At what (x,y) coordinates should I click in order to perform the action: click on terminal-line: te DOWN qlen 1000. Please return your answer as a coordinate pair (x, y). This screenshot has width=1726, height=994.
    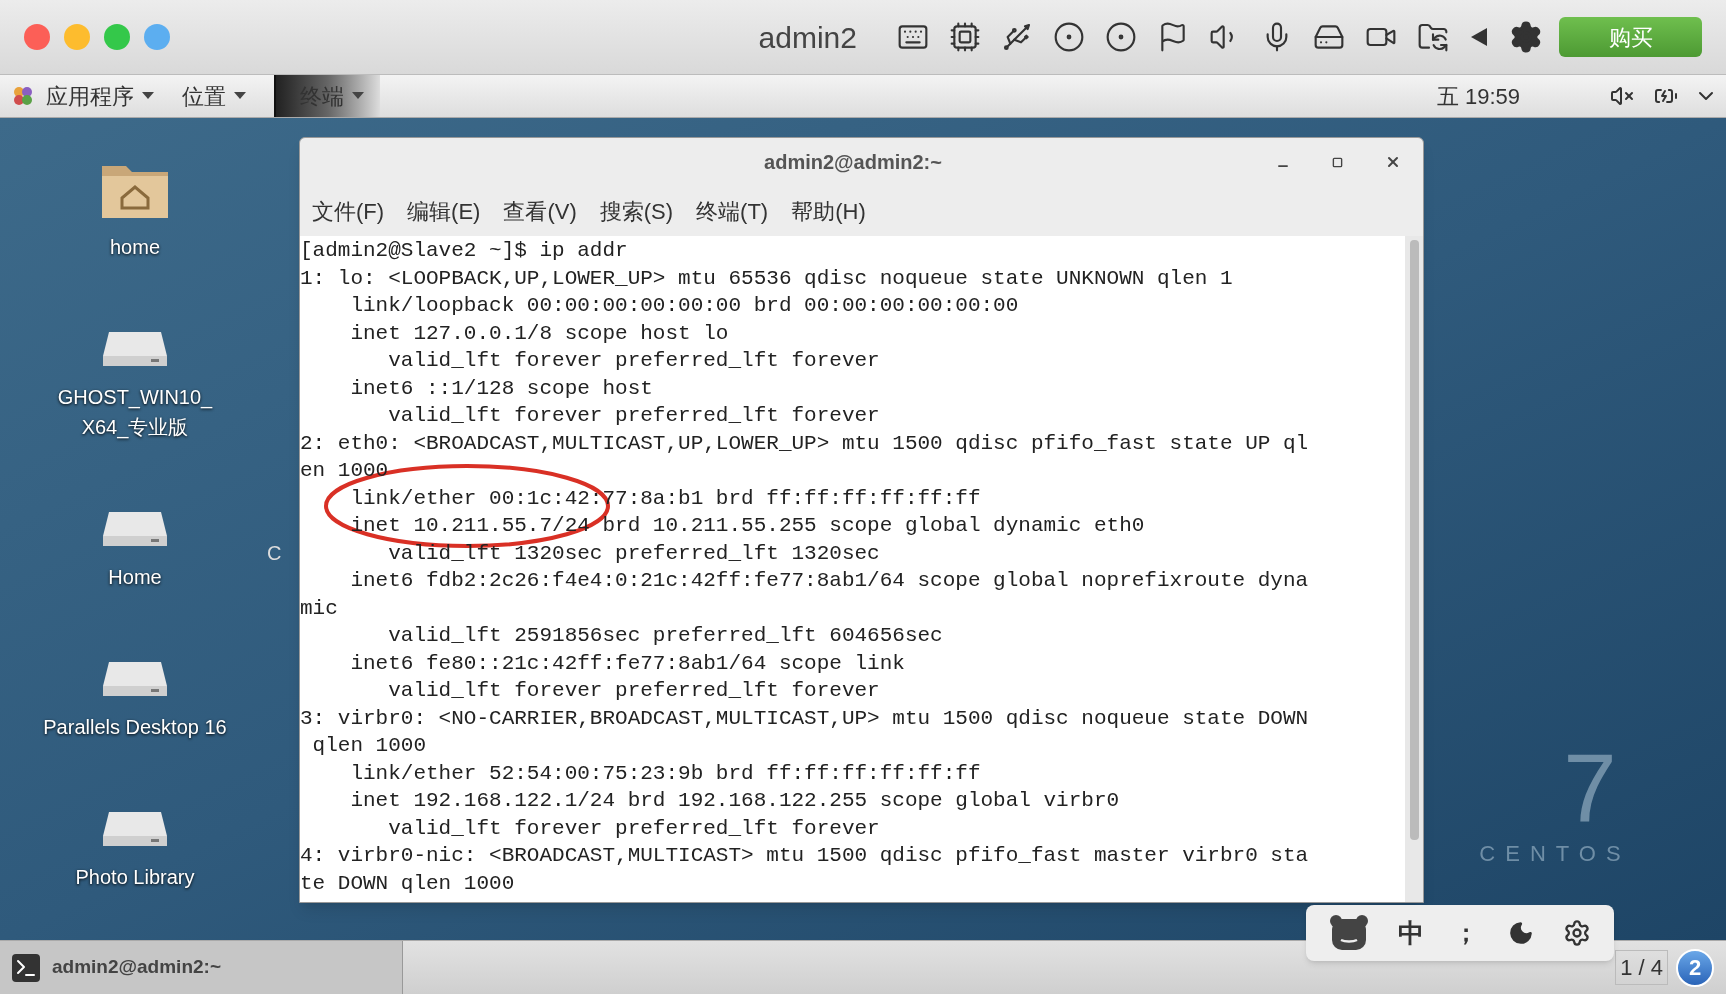
    Looking at the image, I should click on (407, 883).